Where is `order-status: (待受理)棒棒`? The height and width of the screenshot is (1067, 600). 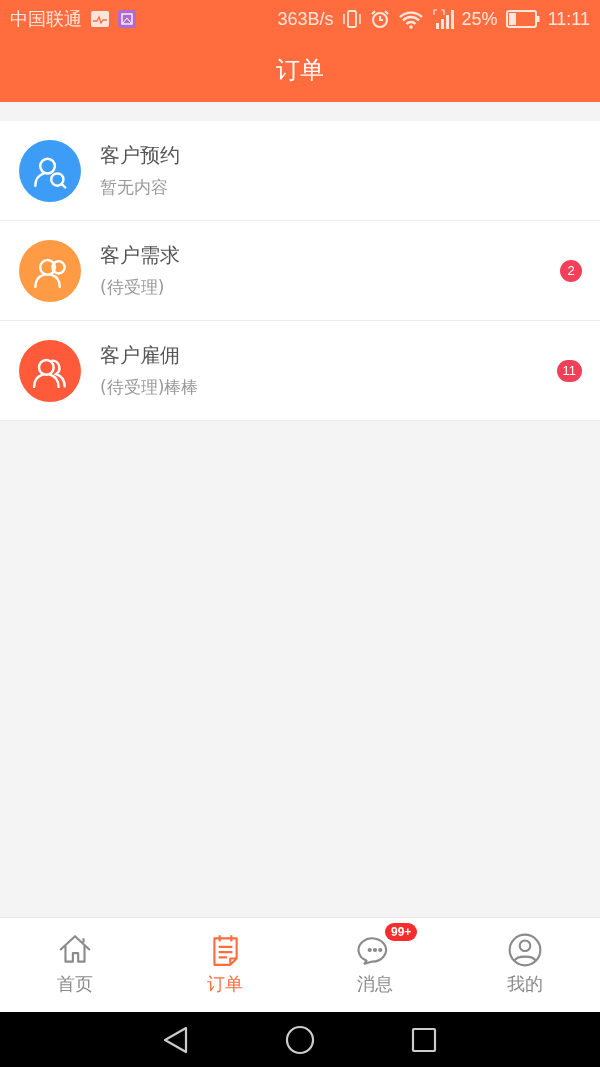
order-status: (待受理)棒棒 is located at coordinates (150, 387).